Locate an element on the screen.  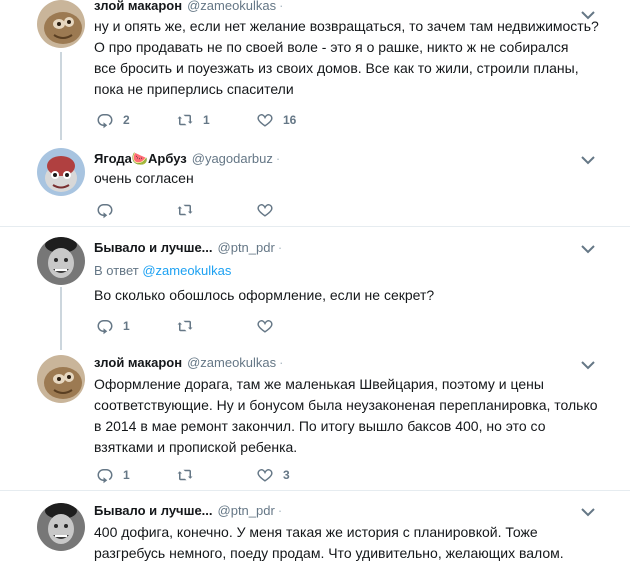
like-count: 3 is located at coordinates (286, 475).